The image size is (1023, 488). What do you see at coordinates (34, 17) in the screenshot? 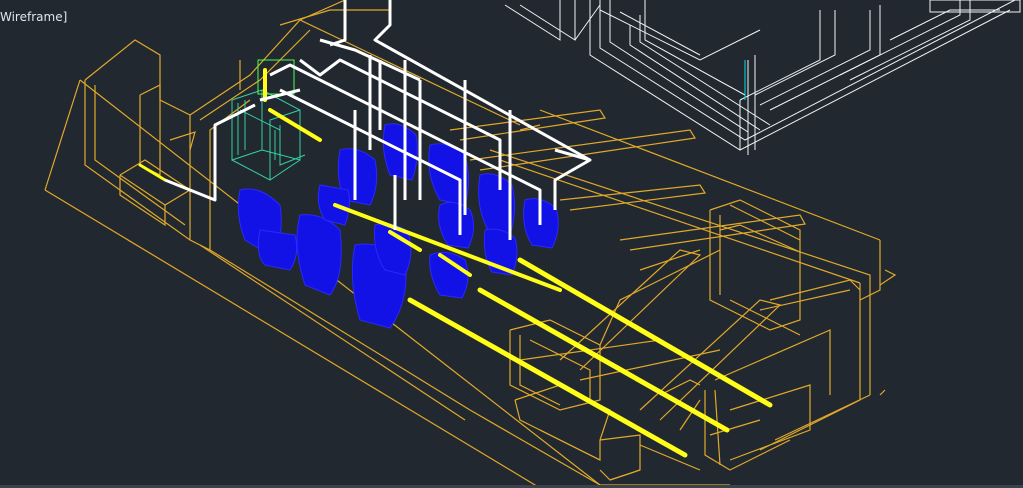
I see `visual-style-label: Wireframe]` at bounding box center [34, 17].